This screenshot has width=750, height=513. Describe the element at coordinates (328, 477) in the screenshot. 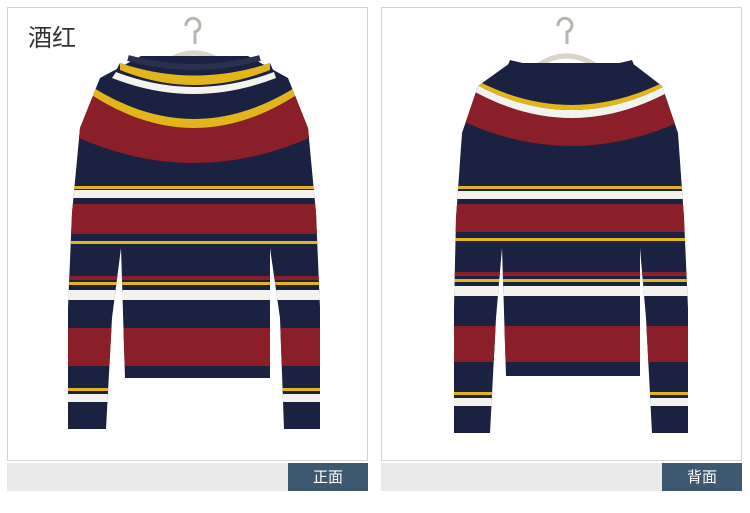

I see `front-view-tab: 正面` at that location.